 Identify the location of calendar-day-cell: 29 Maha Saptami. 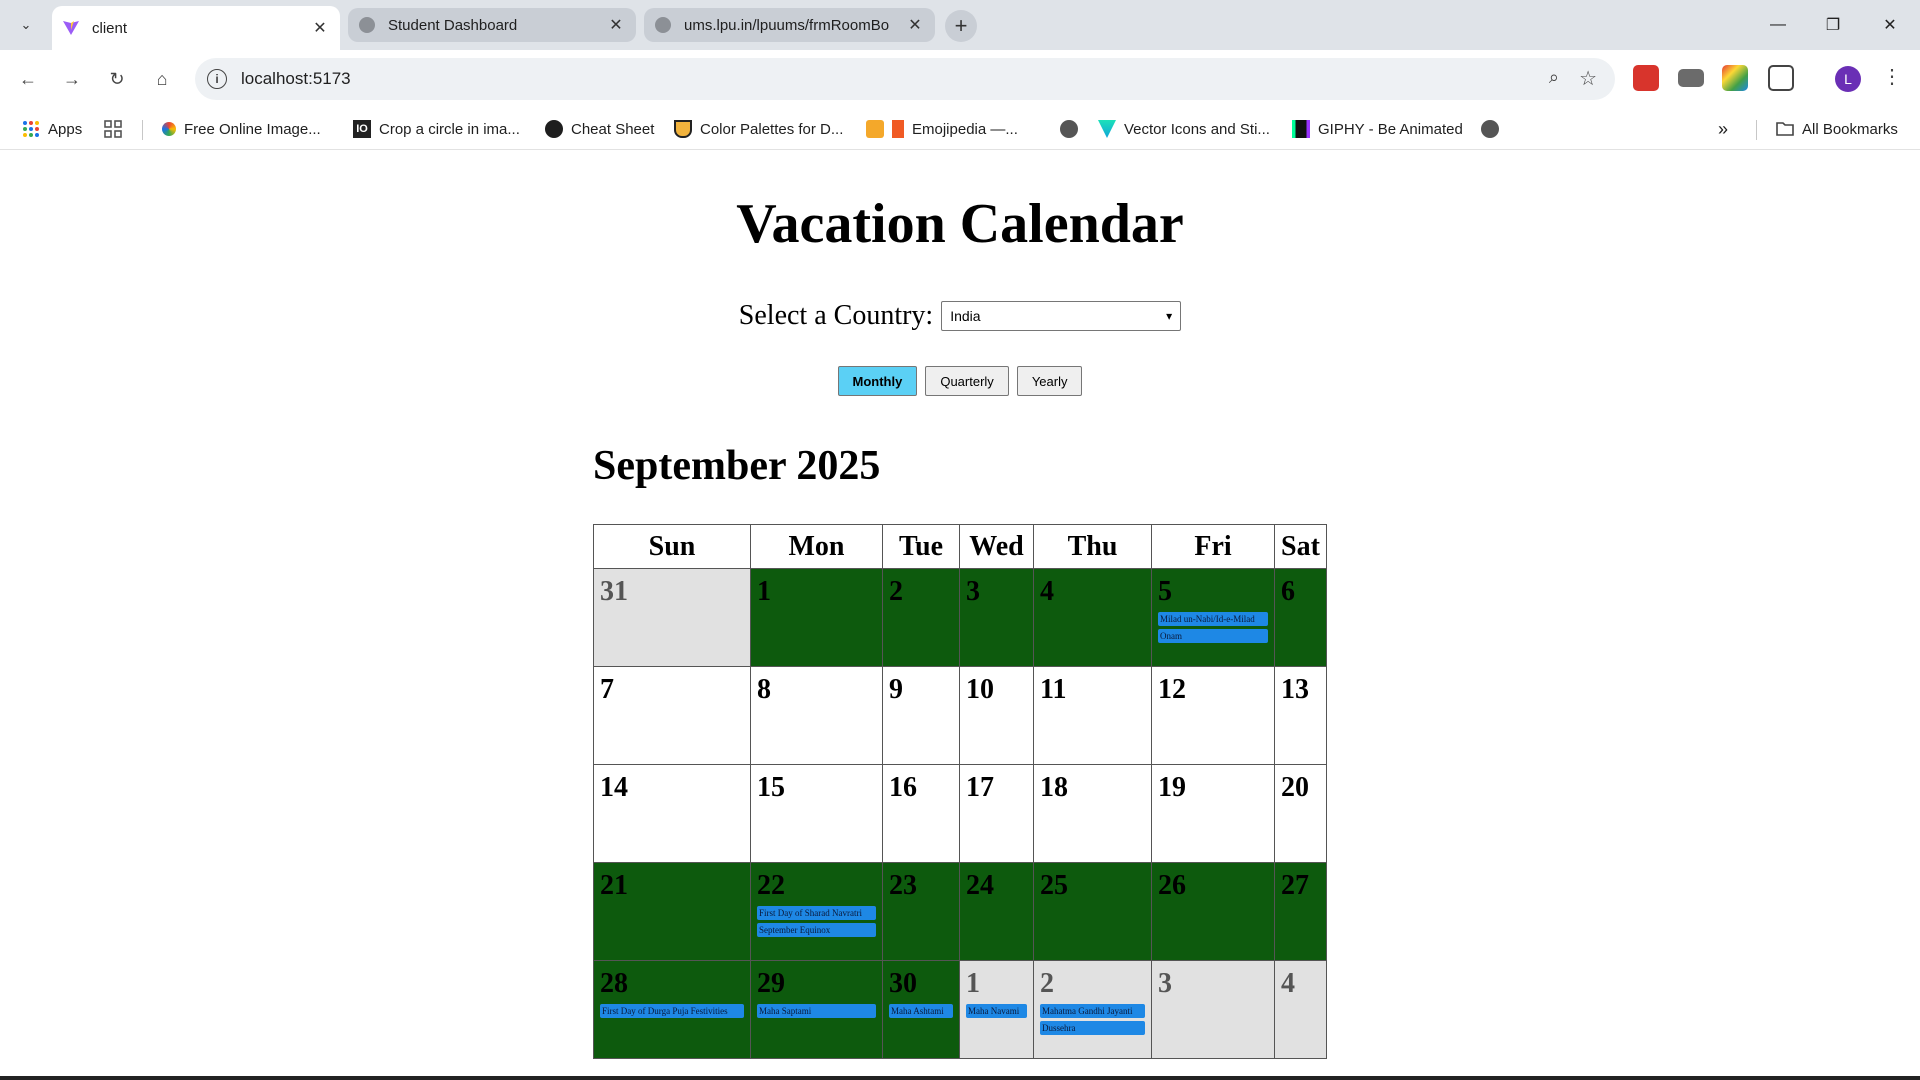
(816, 1009).